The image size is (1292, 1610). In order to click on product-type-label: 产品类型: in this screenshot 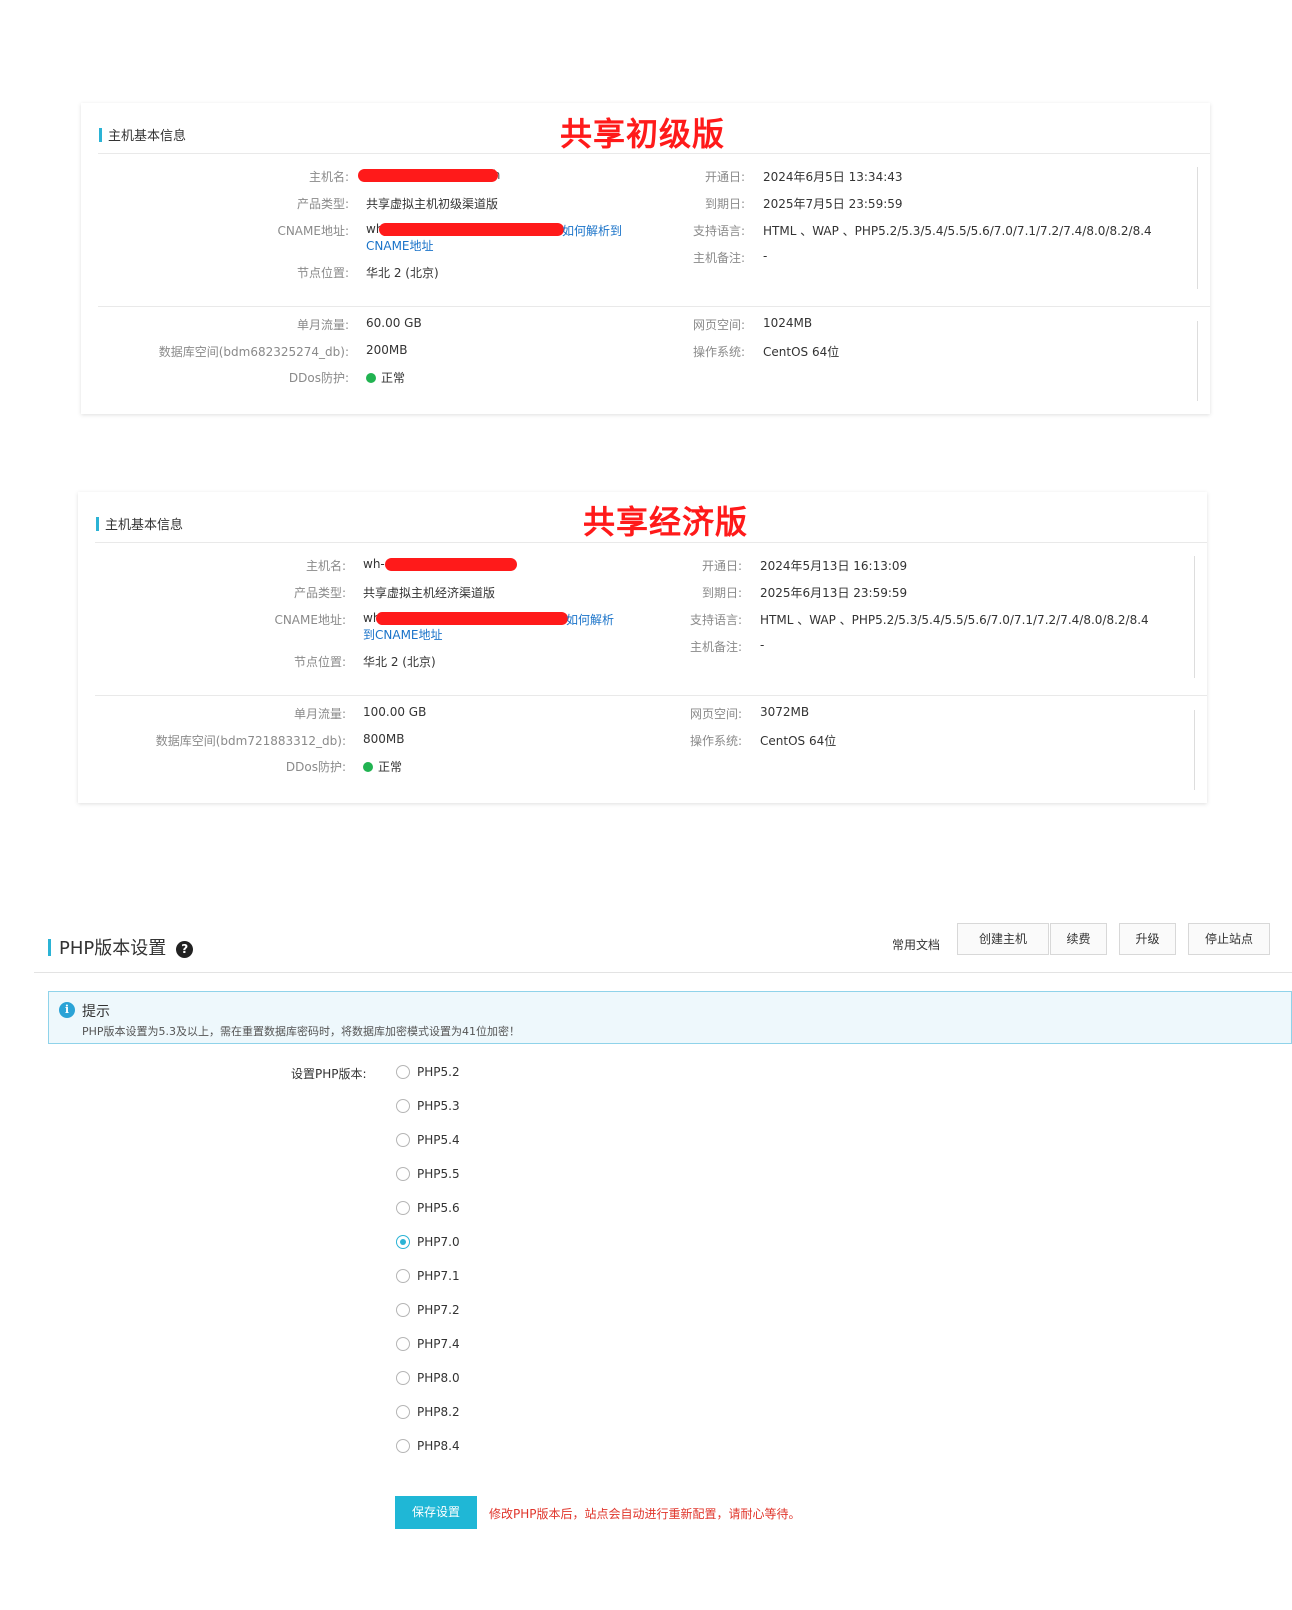, I will do `click(322, 204)`.